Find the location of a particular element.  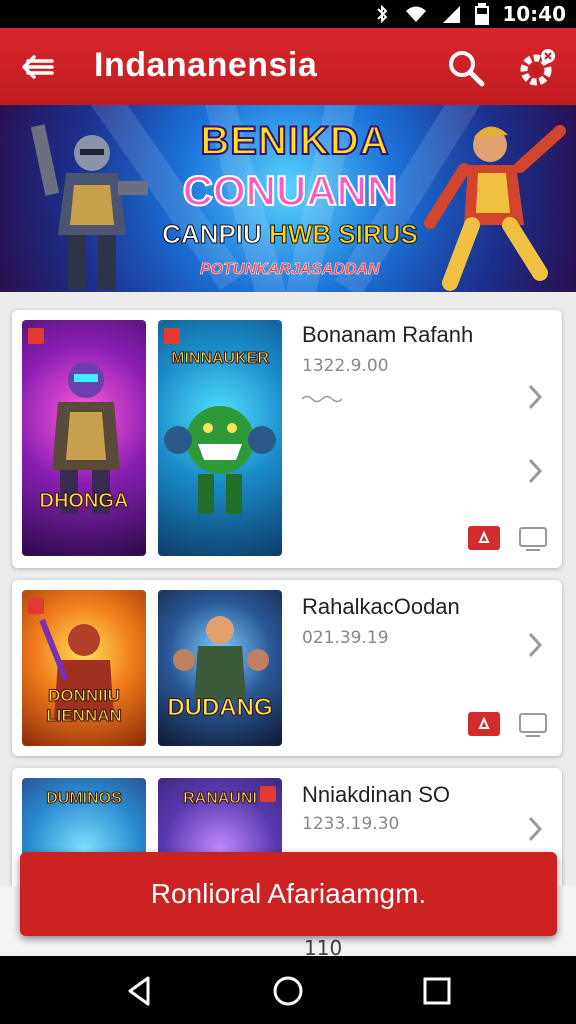

banner-headline-1: BENIKDA is located at coordinates (294, 141).